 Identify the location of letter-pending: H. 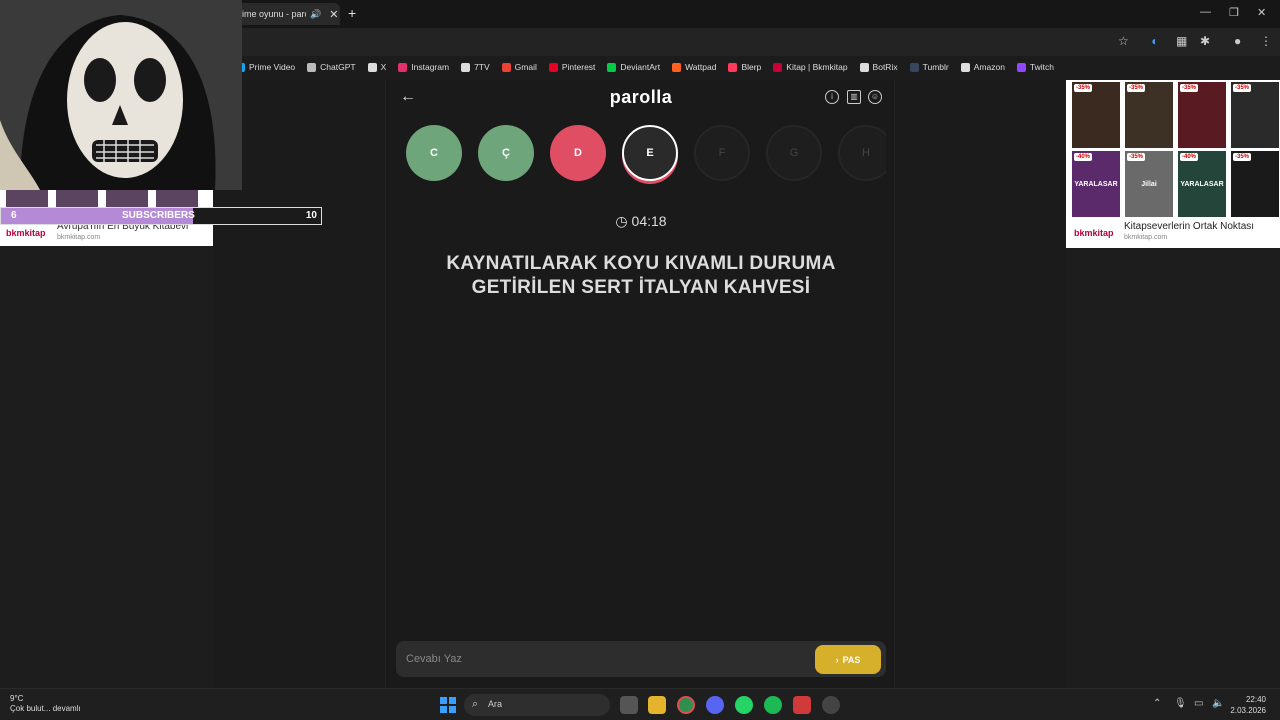
(862, 153).